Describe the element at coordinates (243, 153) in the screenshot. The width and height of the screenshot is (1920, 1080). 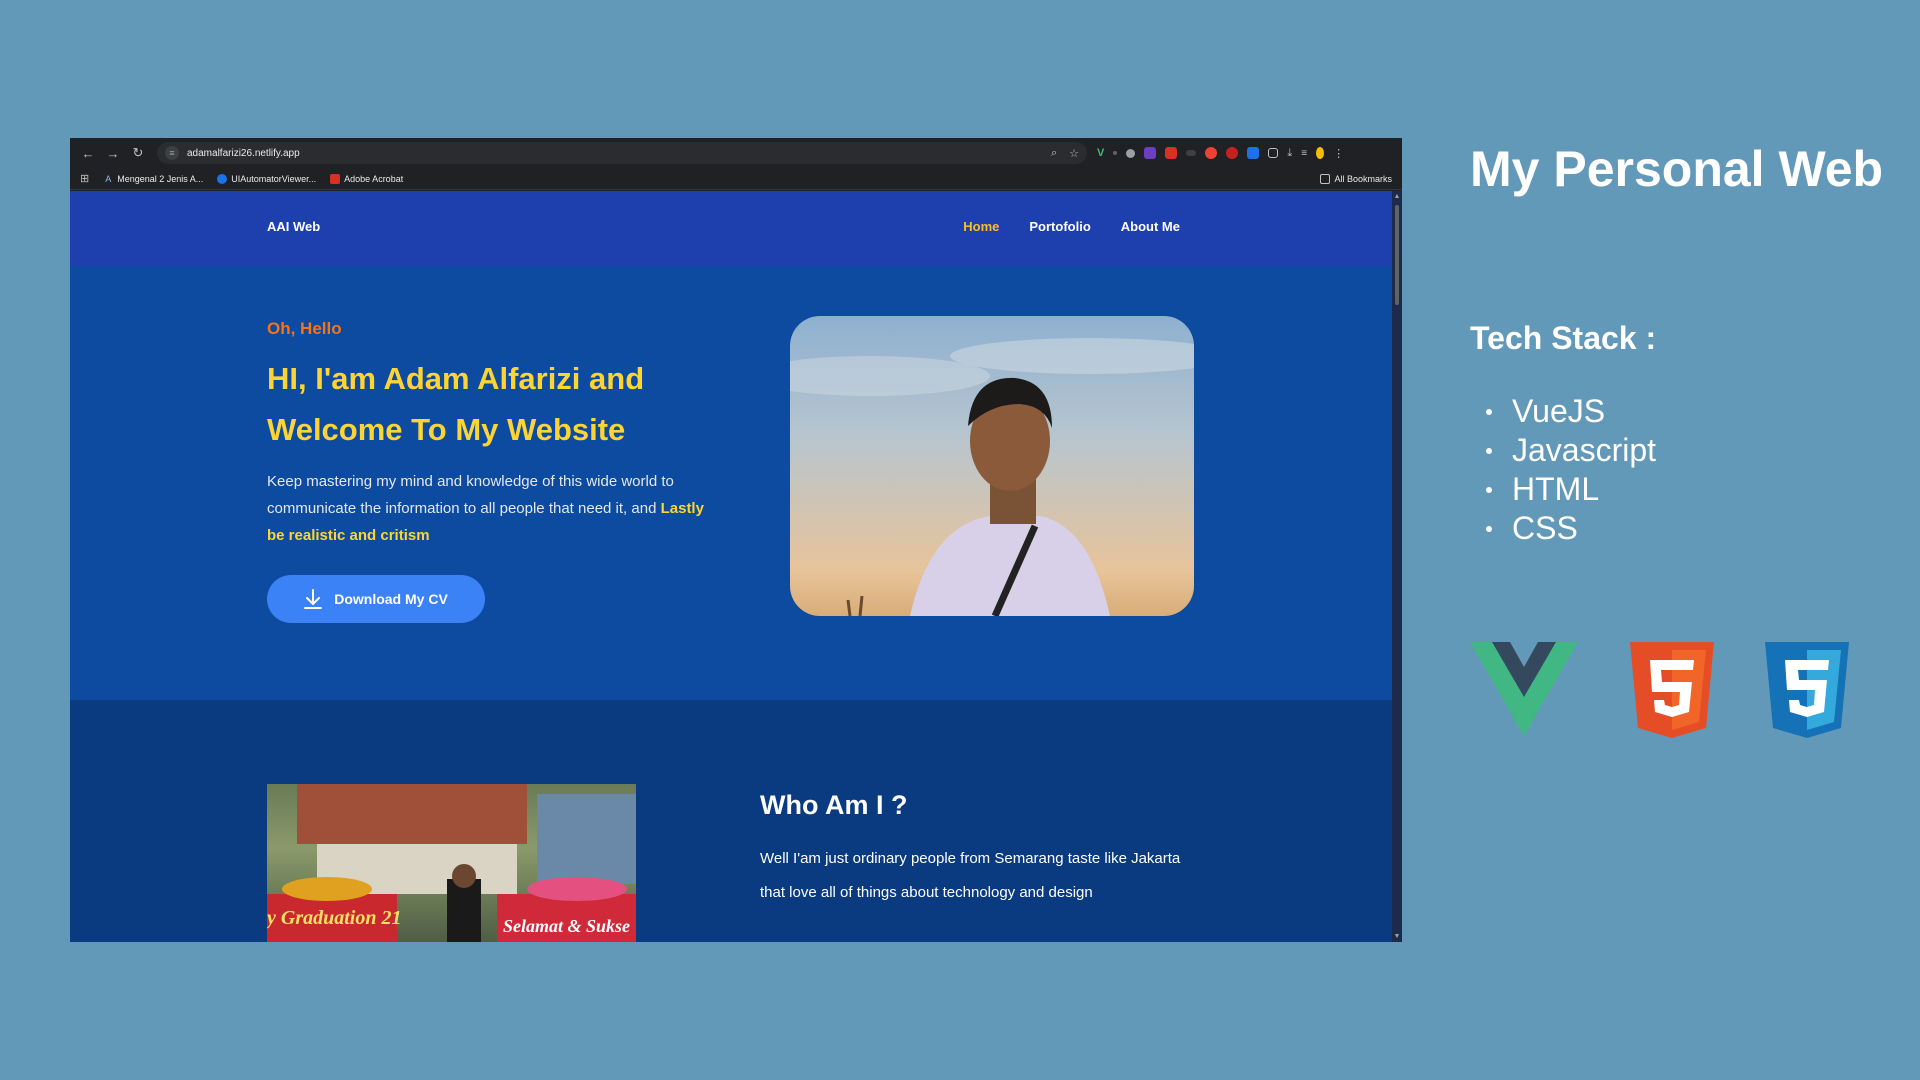
I see `url-text: adamalfarizi26.netlify.app` at that location.